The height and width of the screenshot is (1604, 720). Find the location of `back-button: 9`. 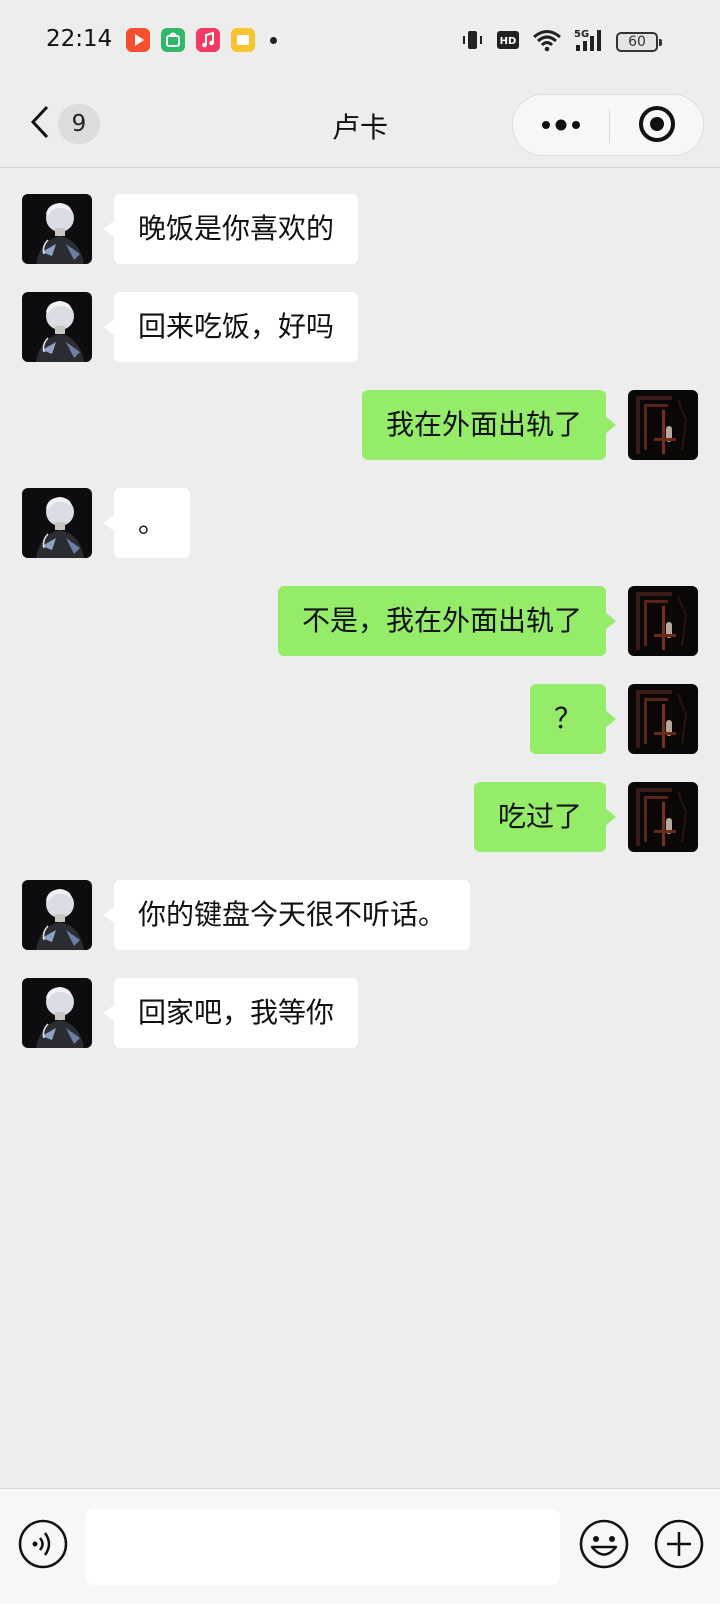

back-button: 9 is located at coordinates (68, 124).